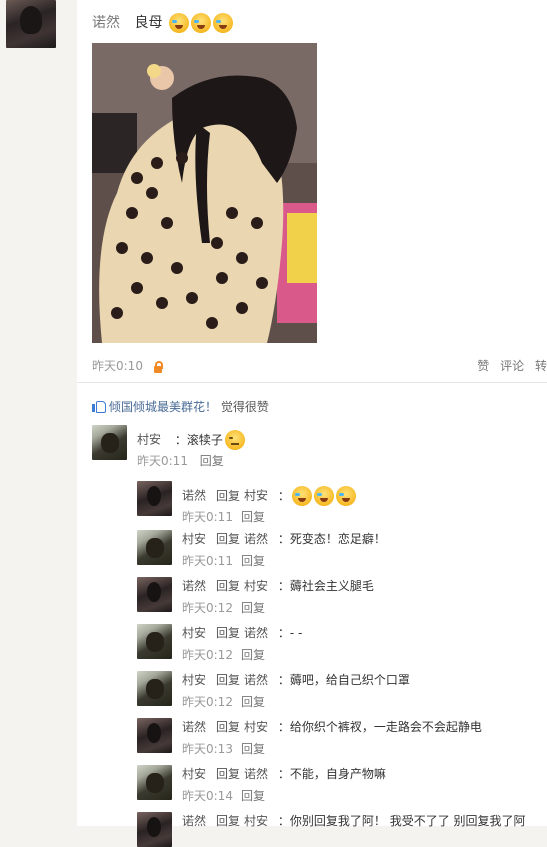 Image resolution: width=547 pixels, height=847 pixels. Describe the element at coordinates (284, 549) in the screenshot. I see `reply-item: 村安 回复 诺然 ：死变态！恋足癖！ 昨天0:11 回复` at that location.